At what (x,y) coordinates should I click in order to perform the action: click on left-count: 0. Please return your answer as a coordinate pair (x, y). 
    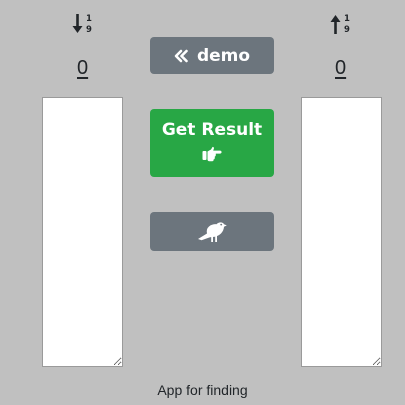
    Looking at the image, I should click on (82, 68).